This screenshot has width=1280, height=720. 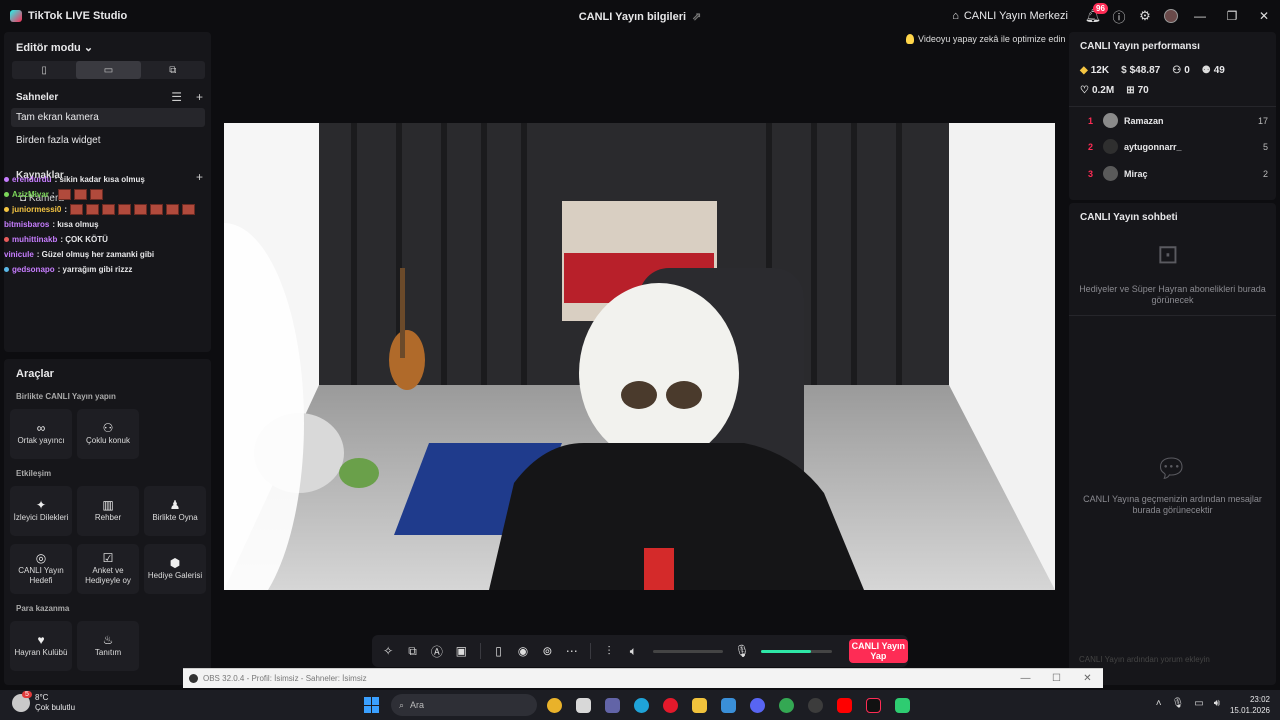 I want to click on likes-value: 0.2M, so click(x=1103, y=90).